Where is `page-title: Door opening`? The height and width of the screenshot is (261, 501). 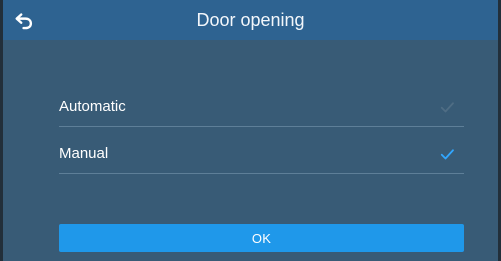
page-title: Door opening is located at coordinates (250, 20).